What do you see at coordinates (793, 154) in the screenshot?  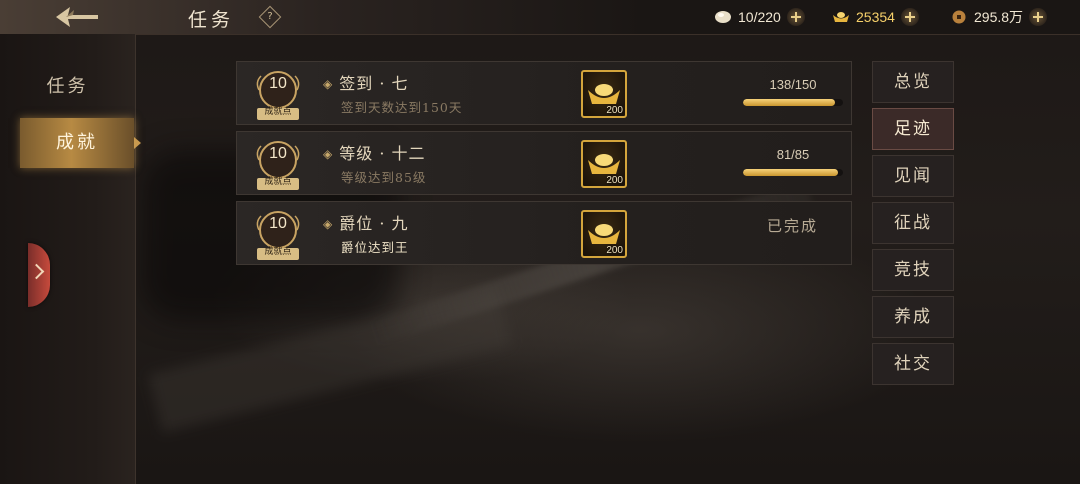 I see `progress-text: 81/85` at bounding box center [793, 154].